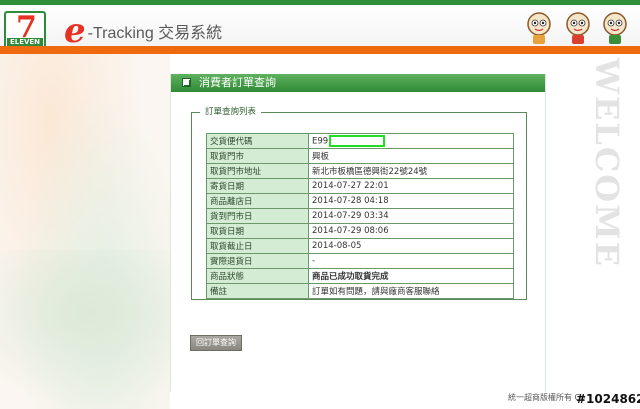 This screenshot has width=640, height=409. I want to click on row-value: 2014-08-05, so click(411, 246).